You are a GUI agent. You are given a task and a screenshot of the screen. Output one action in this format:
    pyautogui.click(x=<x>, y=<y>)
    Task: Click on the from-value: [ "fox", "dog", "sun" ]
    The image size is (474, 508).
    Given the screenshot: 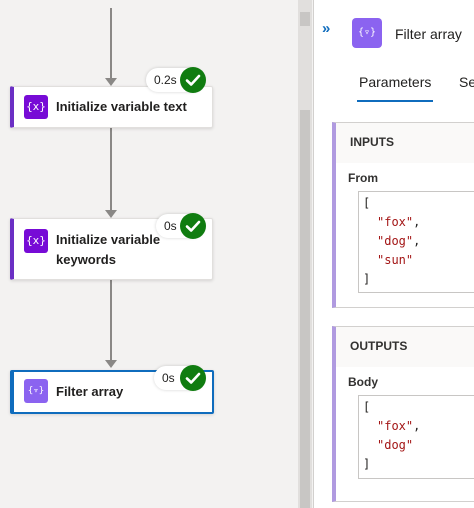 What is the action you would take?
    pyautogui.click(x=416, y=242)
    